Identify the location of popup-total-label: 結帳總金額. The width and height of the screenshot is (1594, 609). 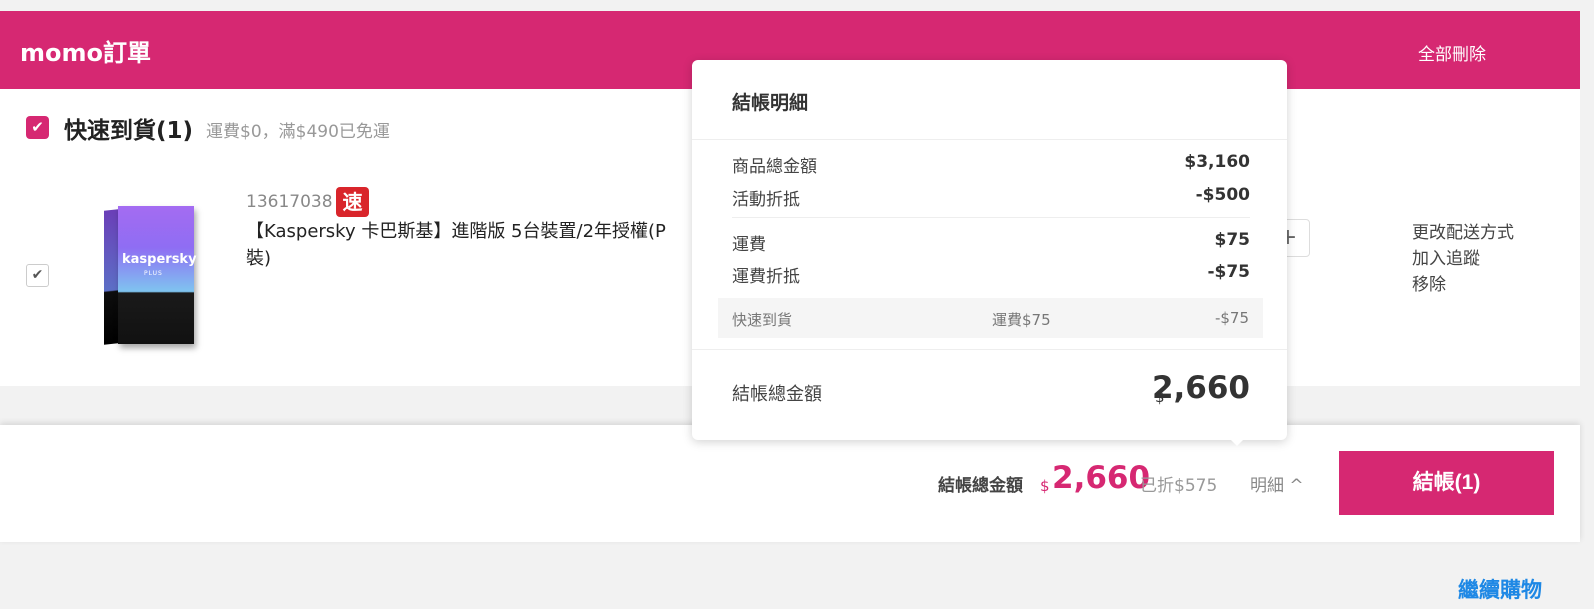
(777, 394).